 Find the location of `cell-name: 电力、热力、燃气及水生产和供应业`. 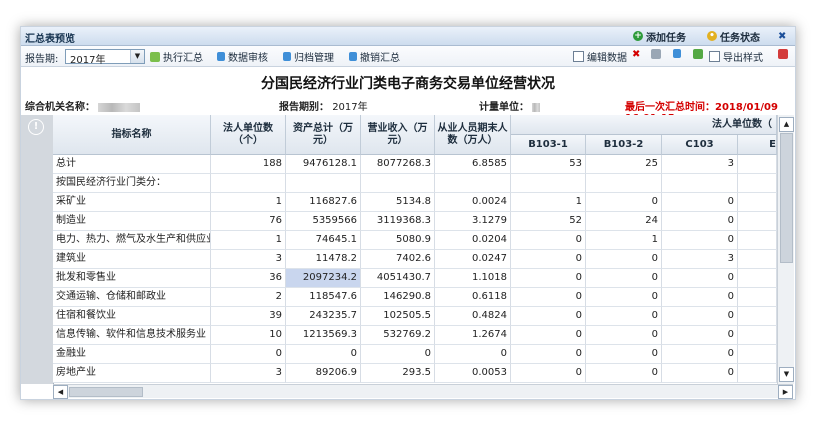

cell-name: 电力、热力、燃气及水生产和供应业 is located at coordinates (132, 240).